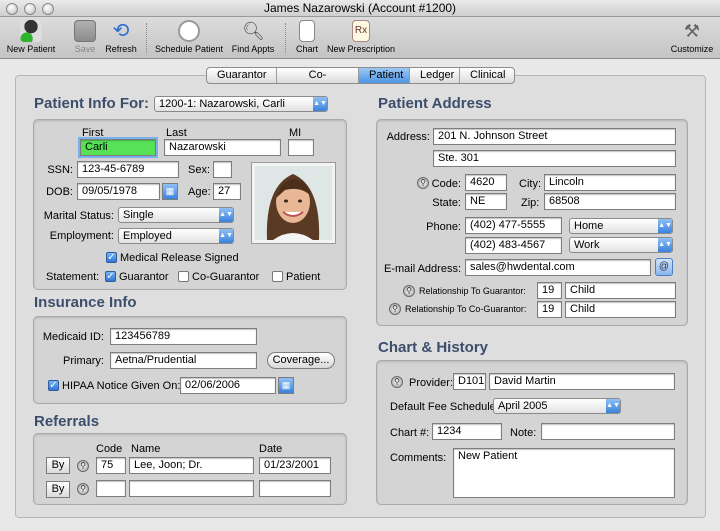 This screenshot has width=720, height=531. What do you see at coordinates (295, 133) in the screenshot?
I see `mi-label: MI` at bounding box center [295, 133].